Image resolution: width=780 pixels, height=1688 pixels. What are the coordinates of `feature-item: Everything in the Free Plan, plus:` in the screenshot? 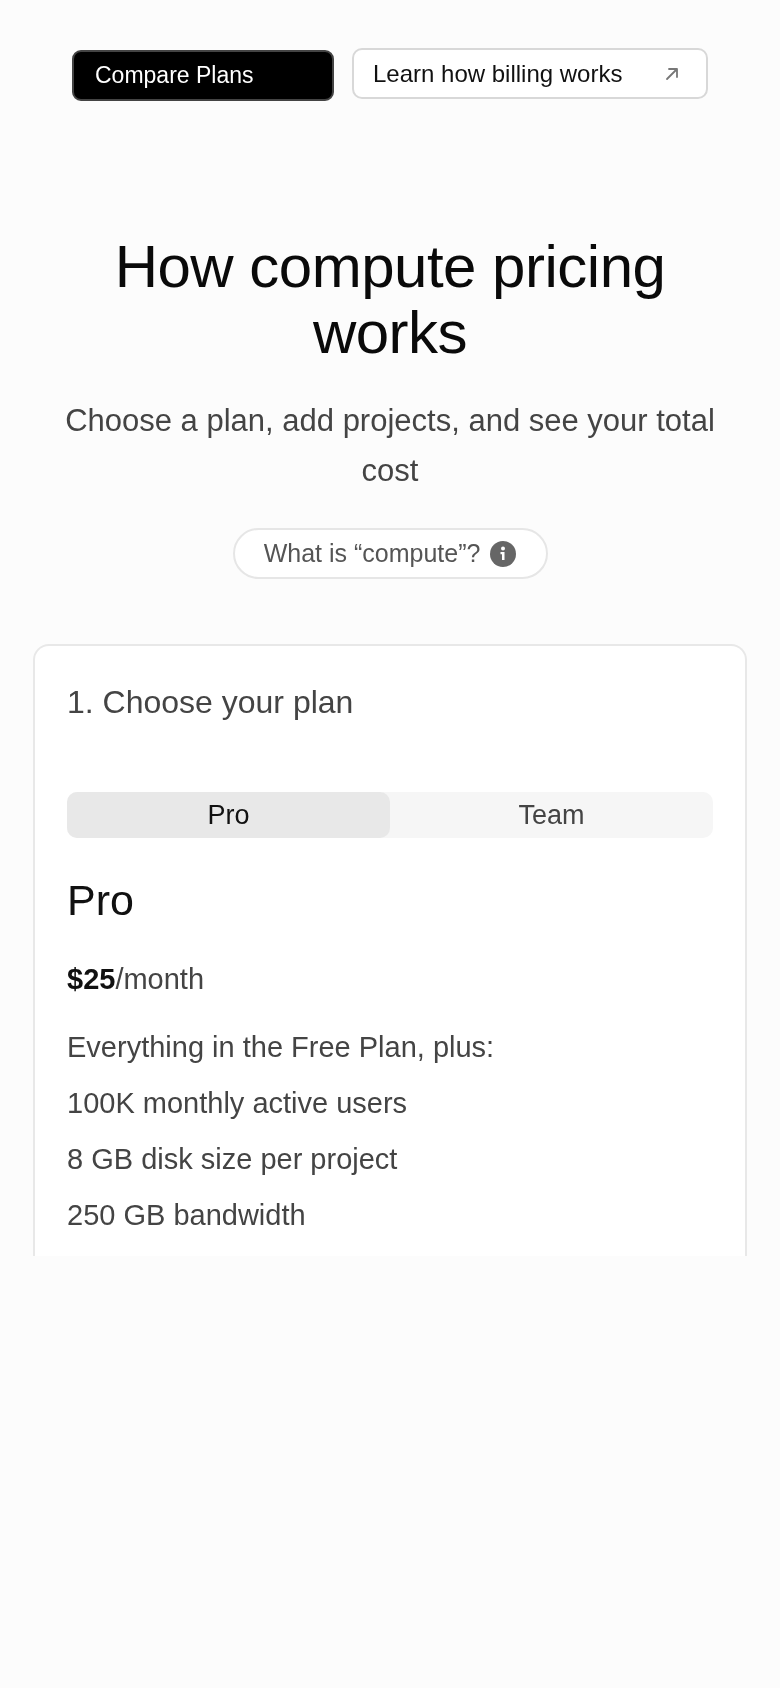 It's located at (281, 1047).